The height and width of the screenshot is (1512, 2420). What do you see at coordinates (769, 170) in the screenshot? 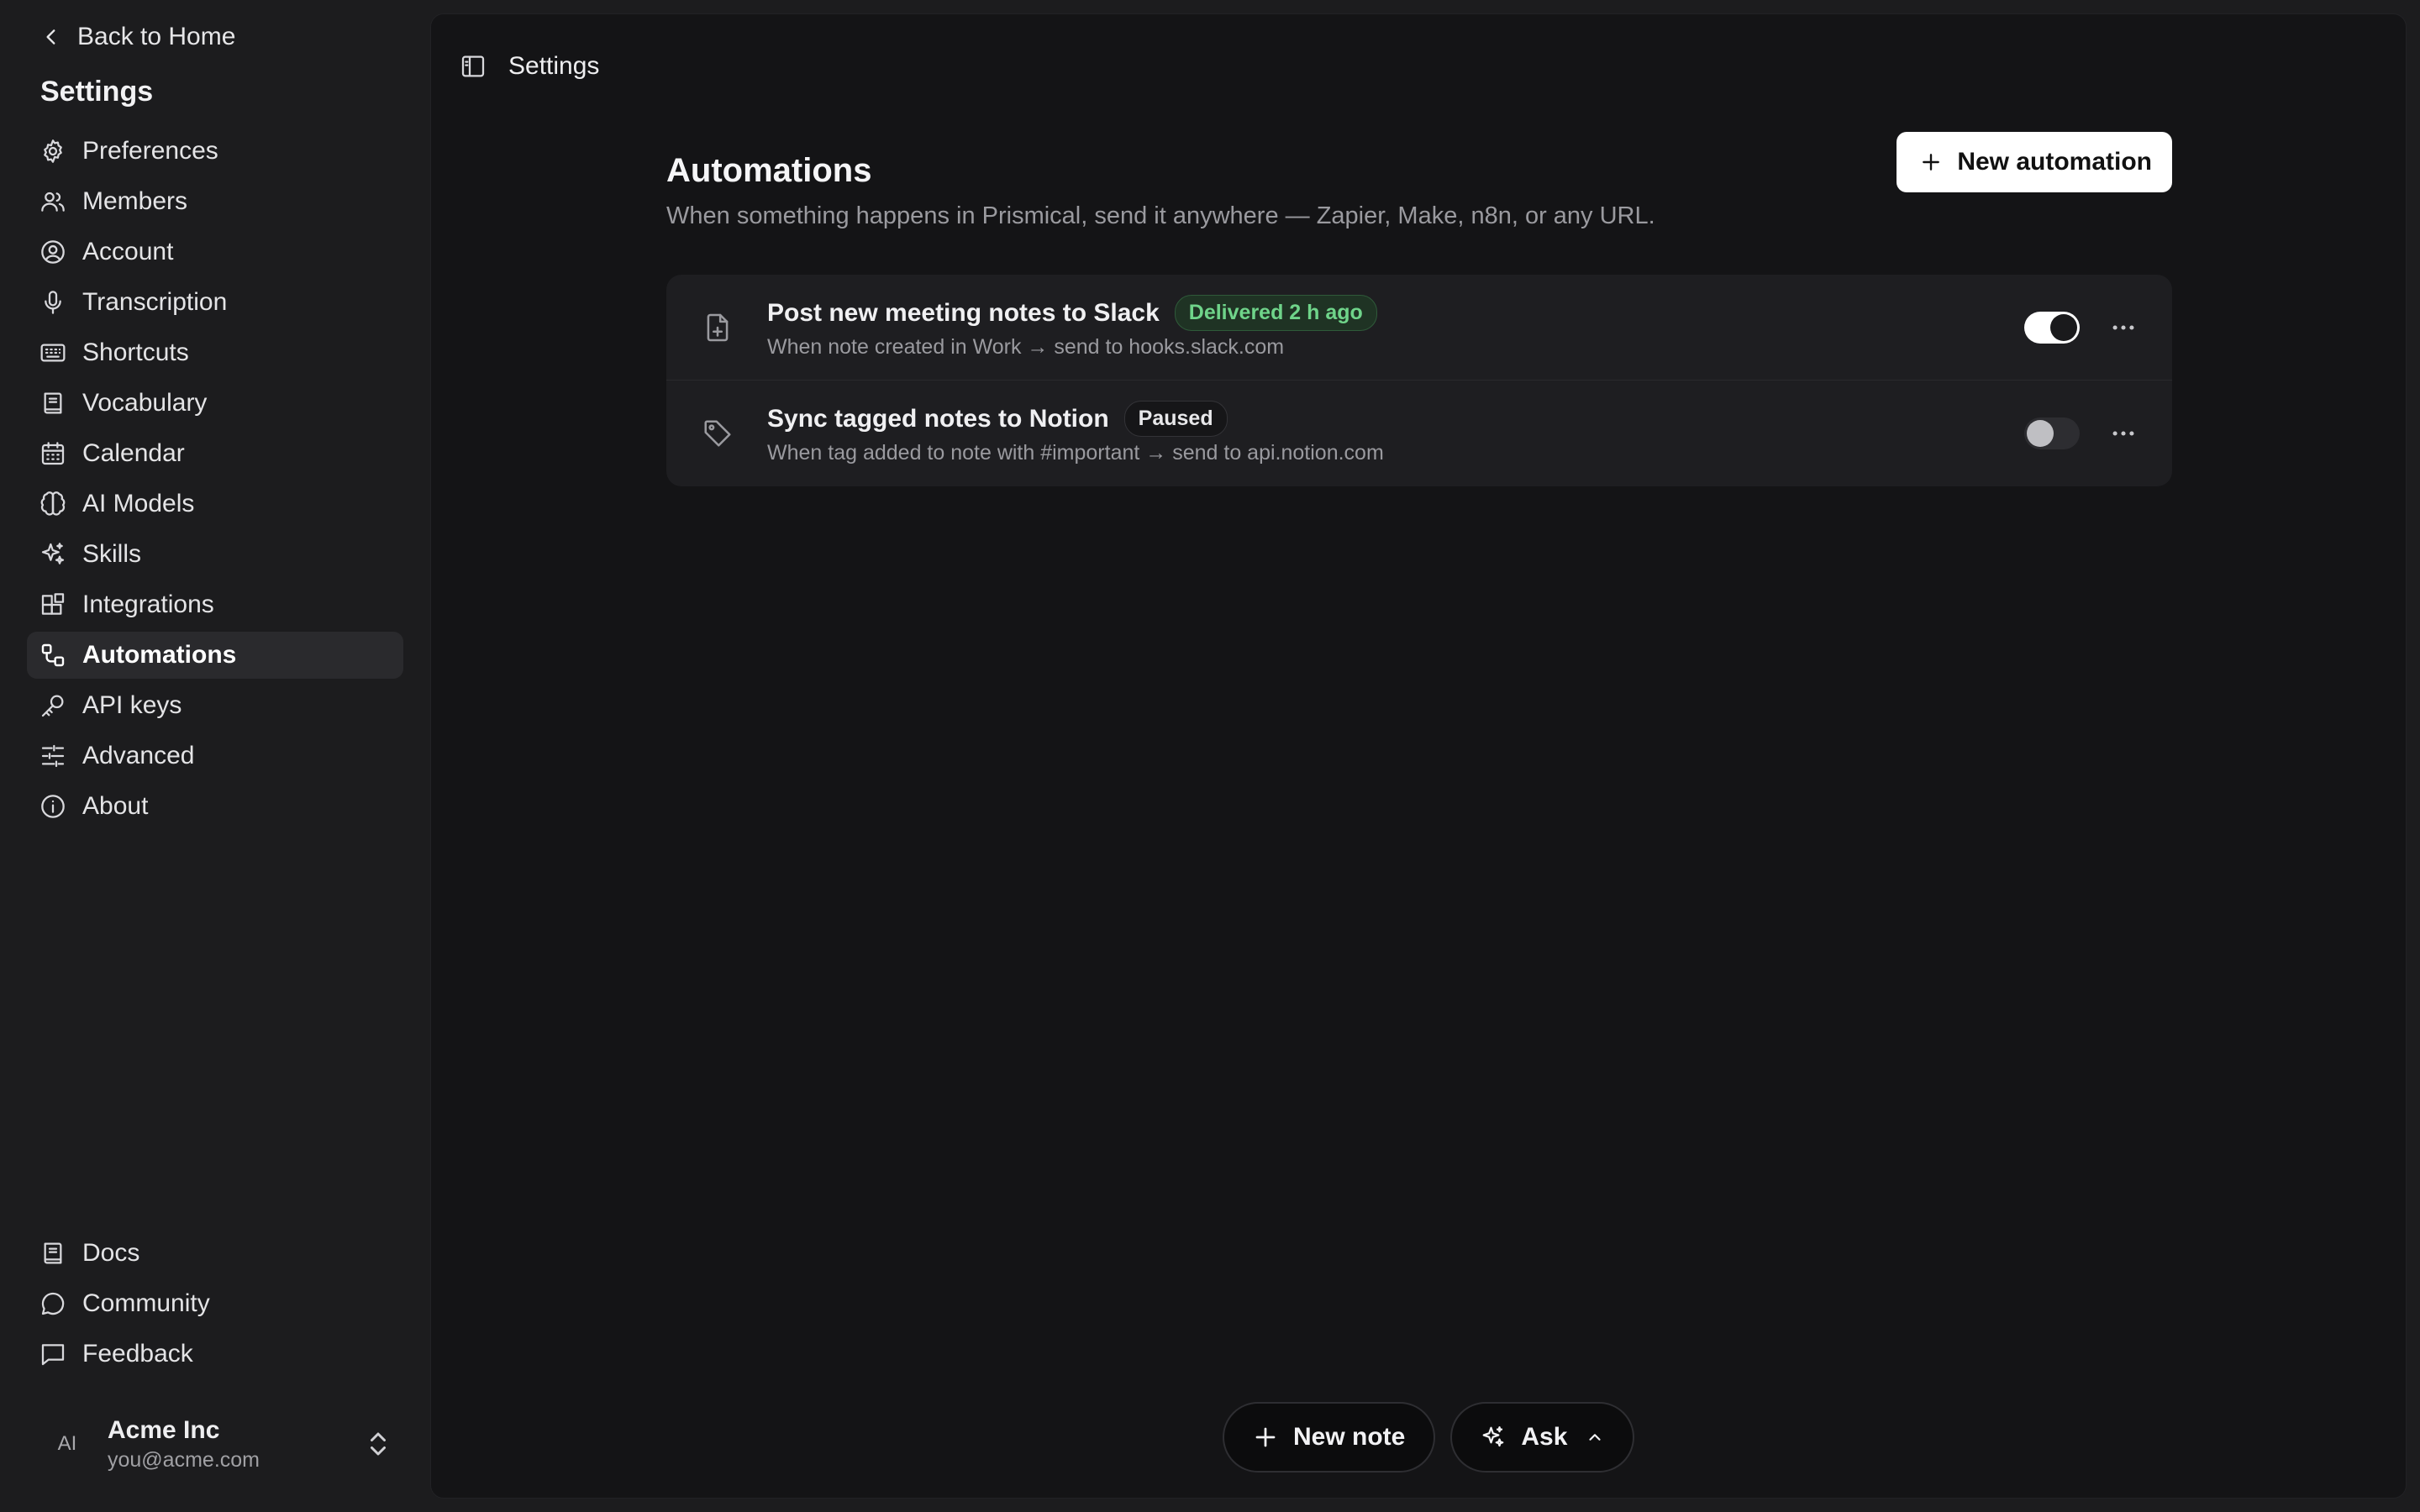
I see `section-title: Automations` at bounding box center [769, 170].